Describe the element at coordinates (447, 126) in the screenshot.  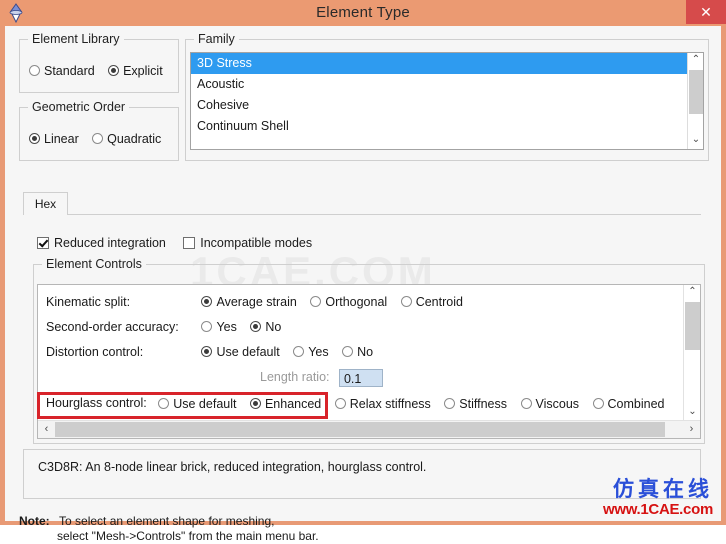
I see `list-item: Continuum Shell` at that location.